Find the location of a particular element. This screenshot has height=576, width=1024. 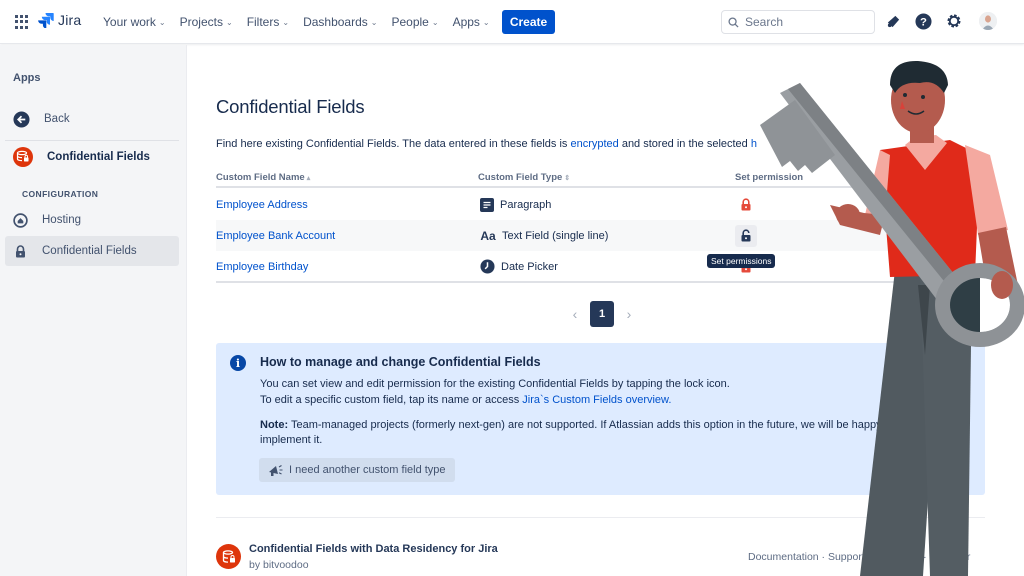

illustration-key-ring is located at coordinates (979, 305).